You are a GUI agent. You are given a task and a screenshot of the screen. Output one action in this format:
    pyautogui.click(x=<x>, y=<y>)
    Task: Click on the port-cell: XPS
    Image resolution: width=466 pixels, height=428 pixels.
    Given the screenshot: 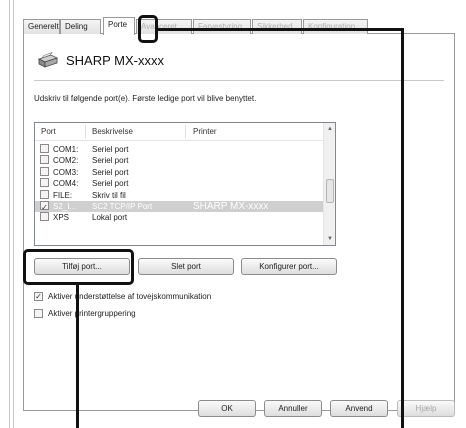 What is the action you would take?
    pyautogui.click(x=61, y=218)
    